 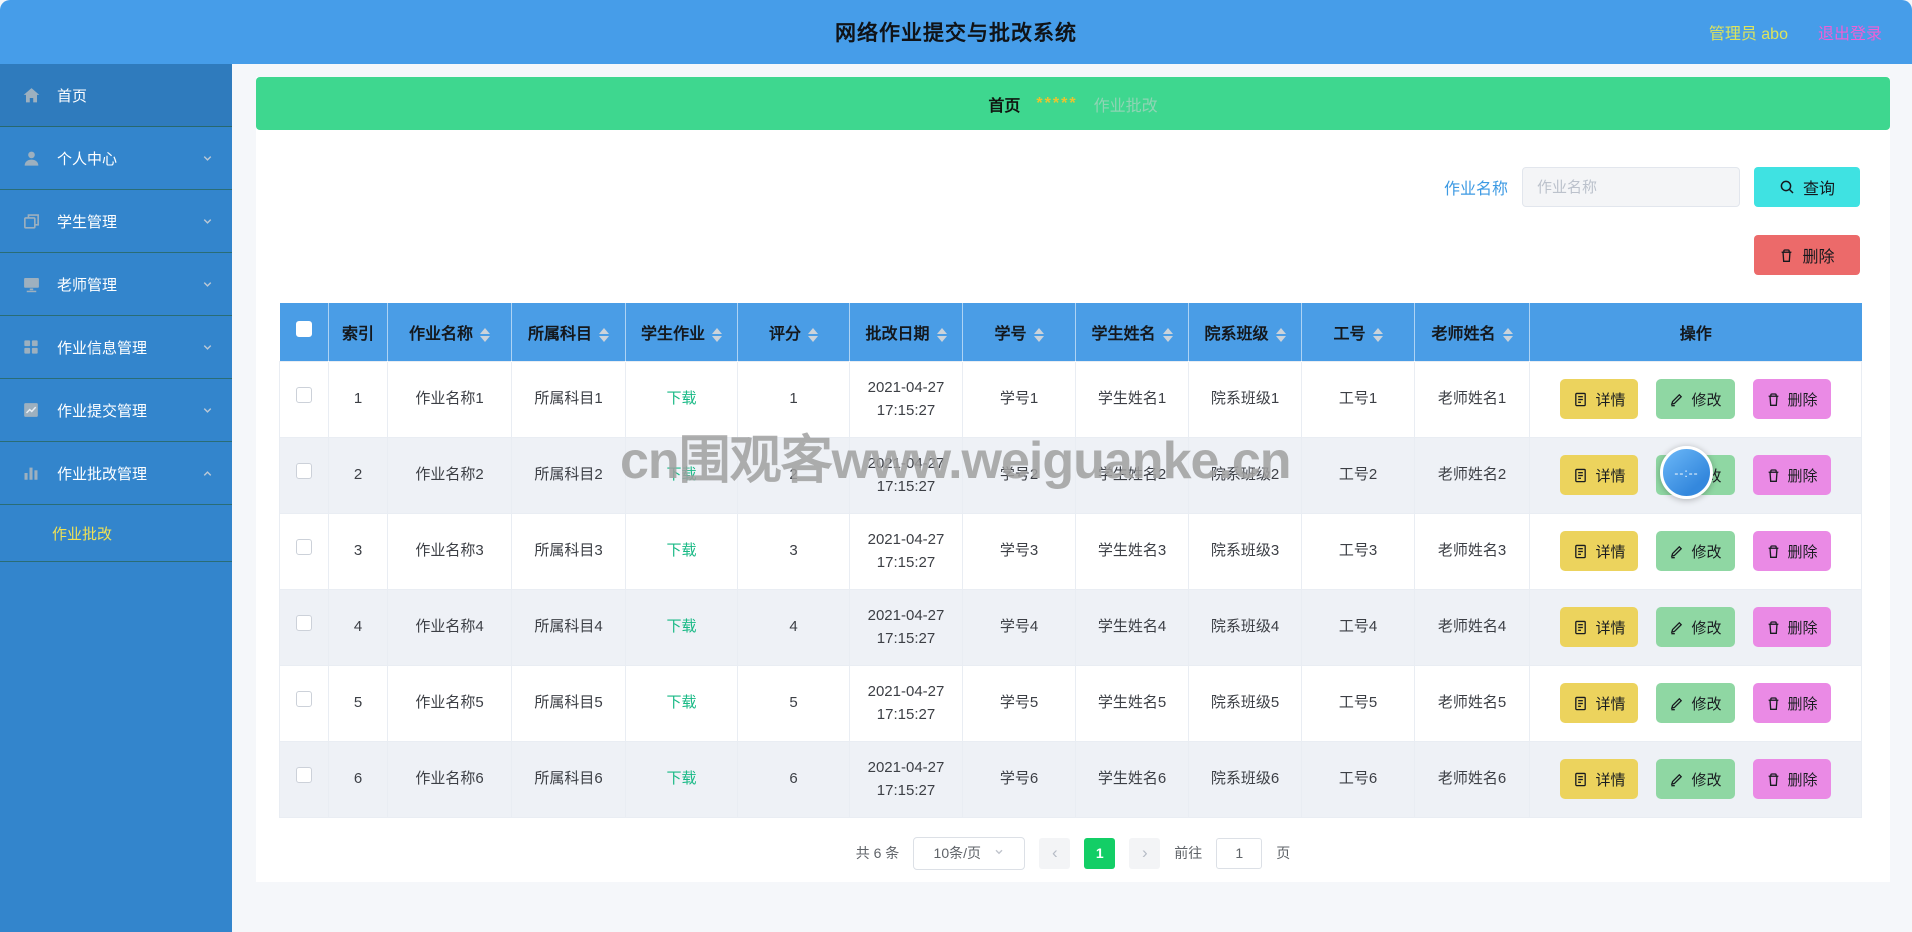 What do you see at coordinates (568, 332) in the screenshot?
I see `column-header-2: 所属科目` at bounding box center [568, 332].